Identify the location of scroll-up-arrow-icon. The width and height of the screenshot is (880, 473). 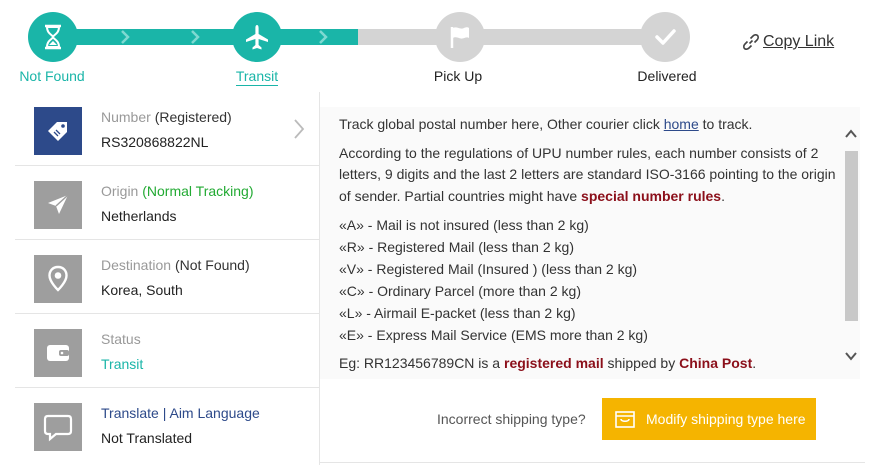
(851, 134).